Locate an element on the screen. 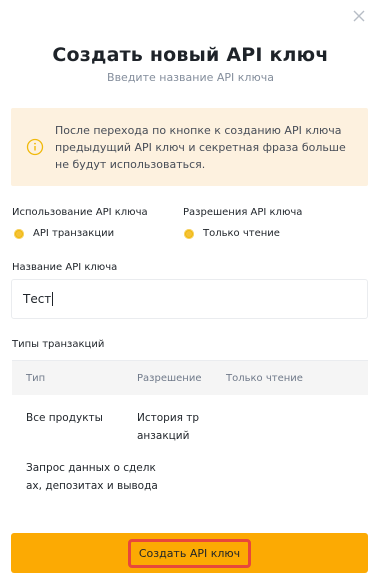 The width and height of the screenshot is (381, 583). usage-radio-api-transactions: API транзакции is located at coordinates (64, 233).